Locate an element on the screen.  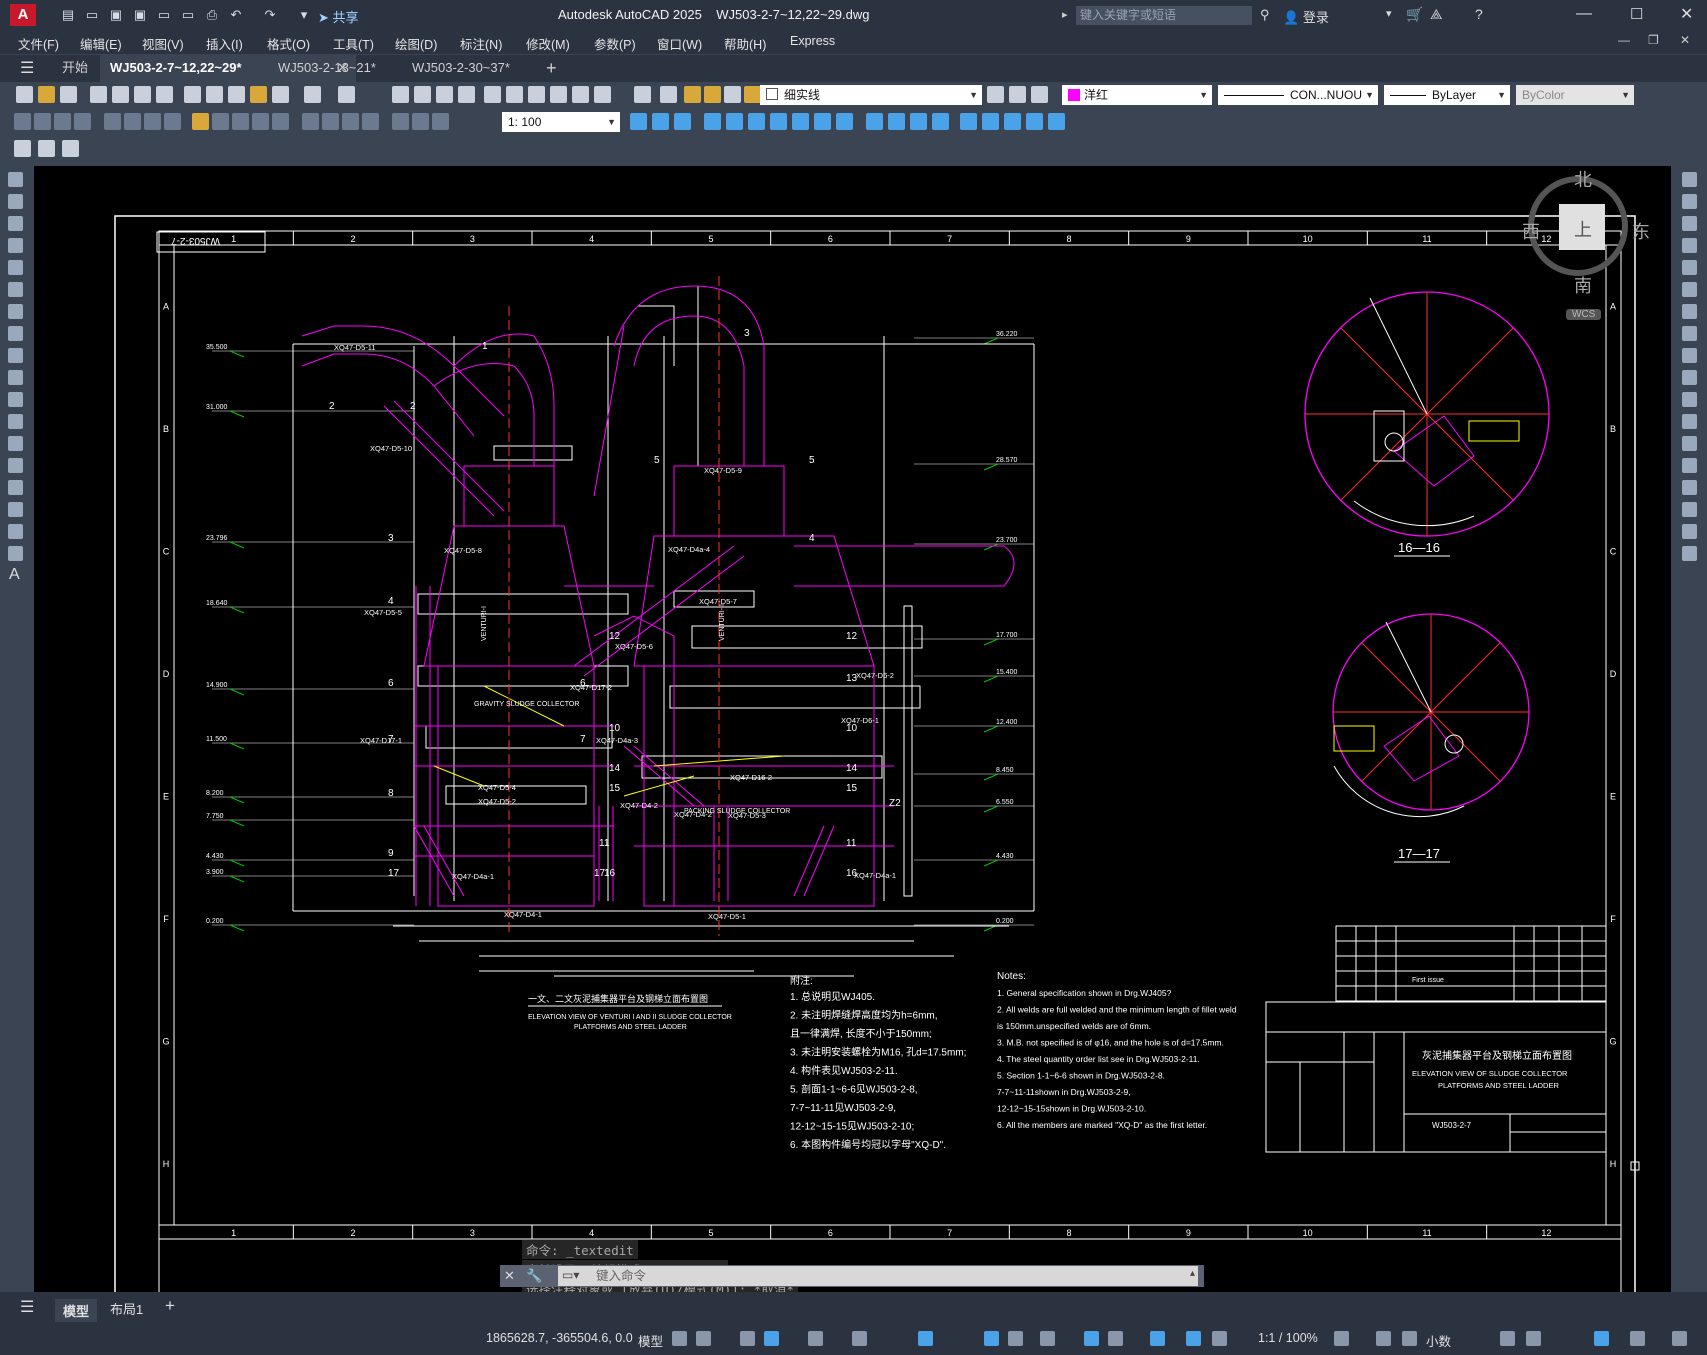
layout-menu-icon: ☰ is located at coordinates (27, 1307).